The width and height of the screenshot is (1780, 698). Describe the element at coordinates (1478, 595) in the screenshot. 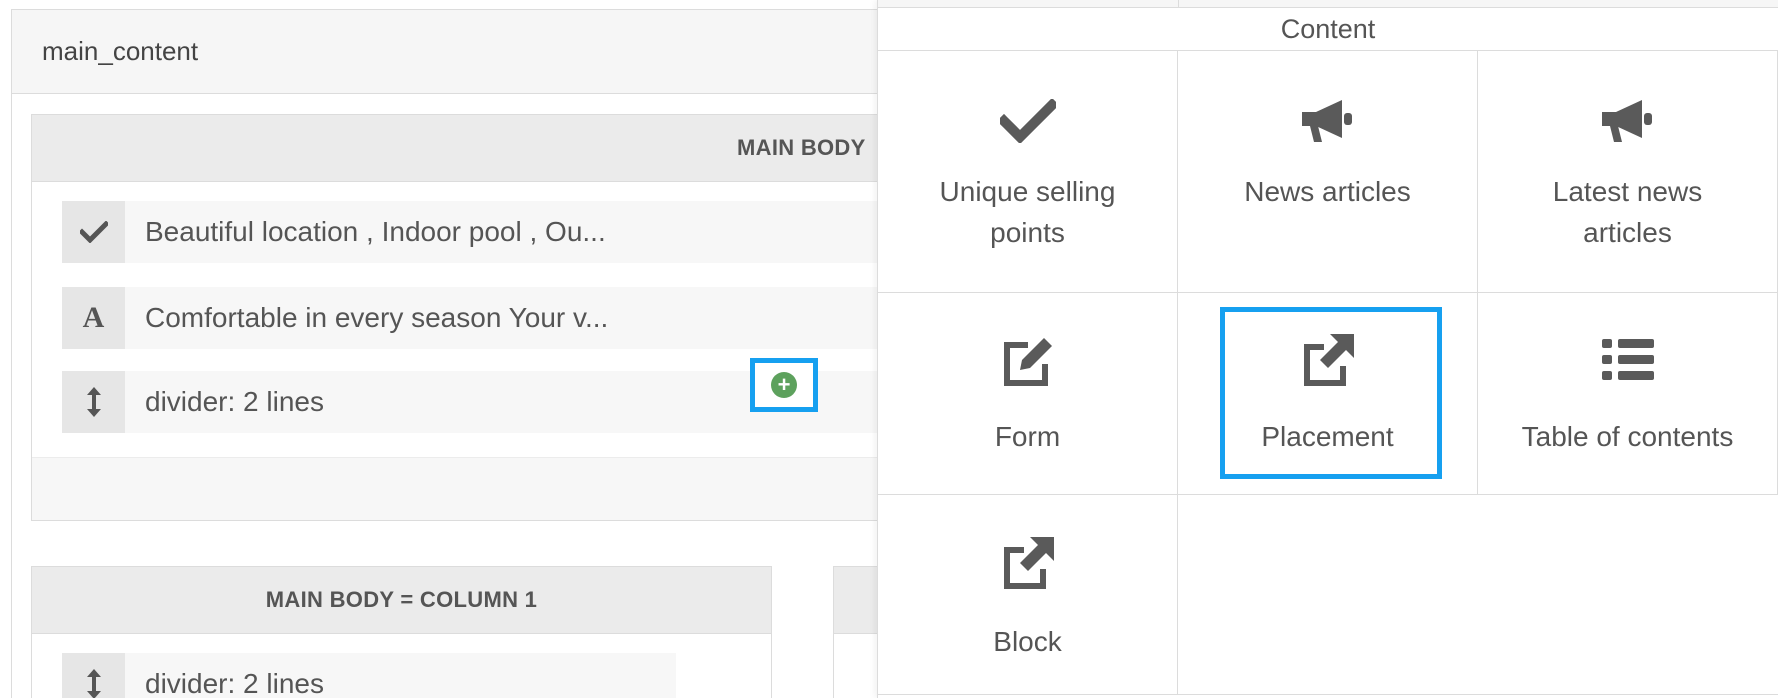

I see `empty-cell` at that location.